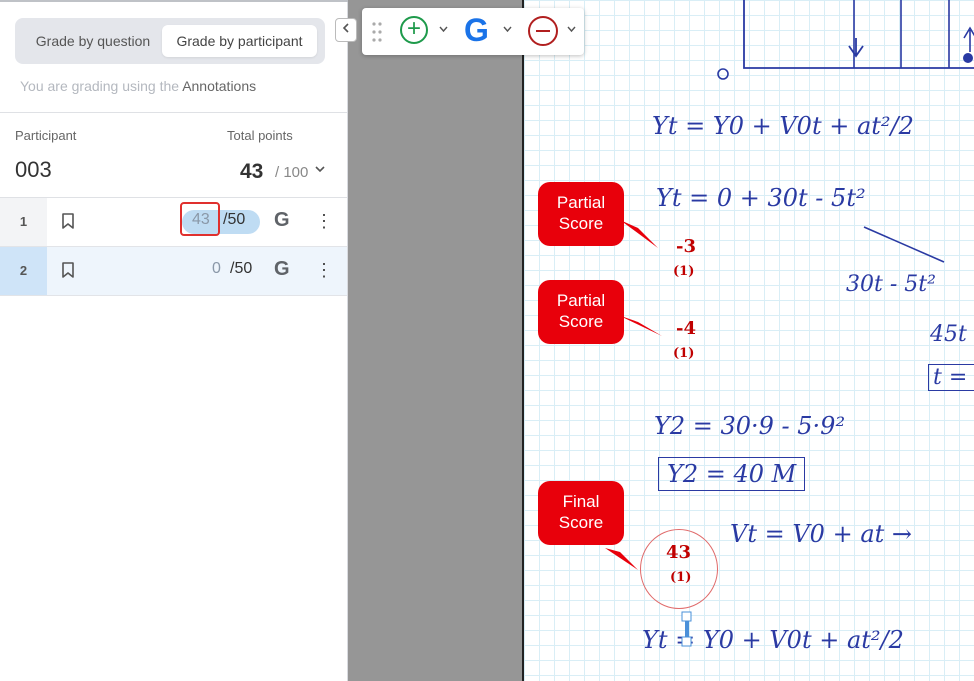 Image resolution: width=974 pixels, height=681 pixels. Describe the element at coordinates (173, 112) in the screenshot. I see `divider` at that location.